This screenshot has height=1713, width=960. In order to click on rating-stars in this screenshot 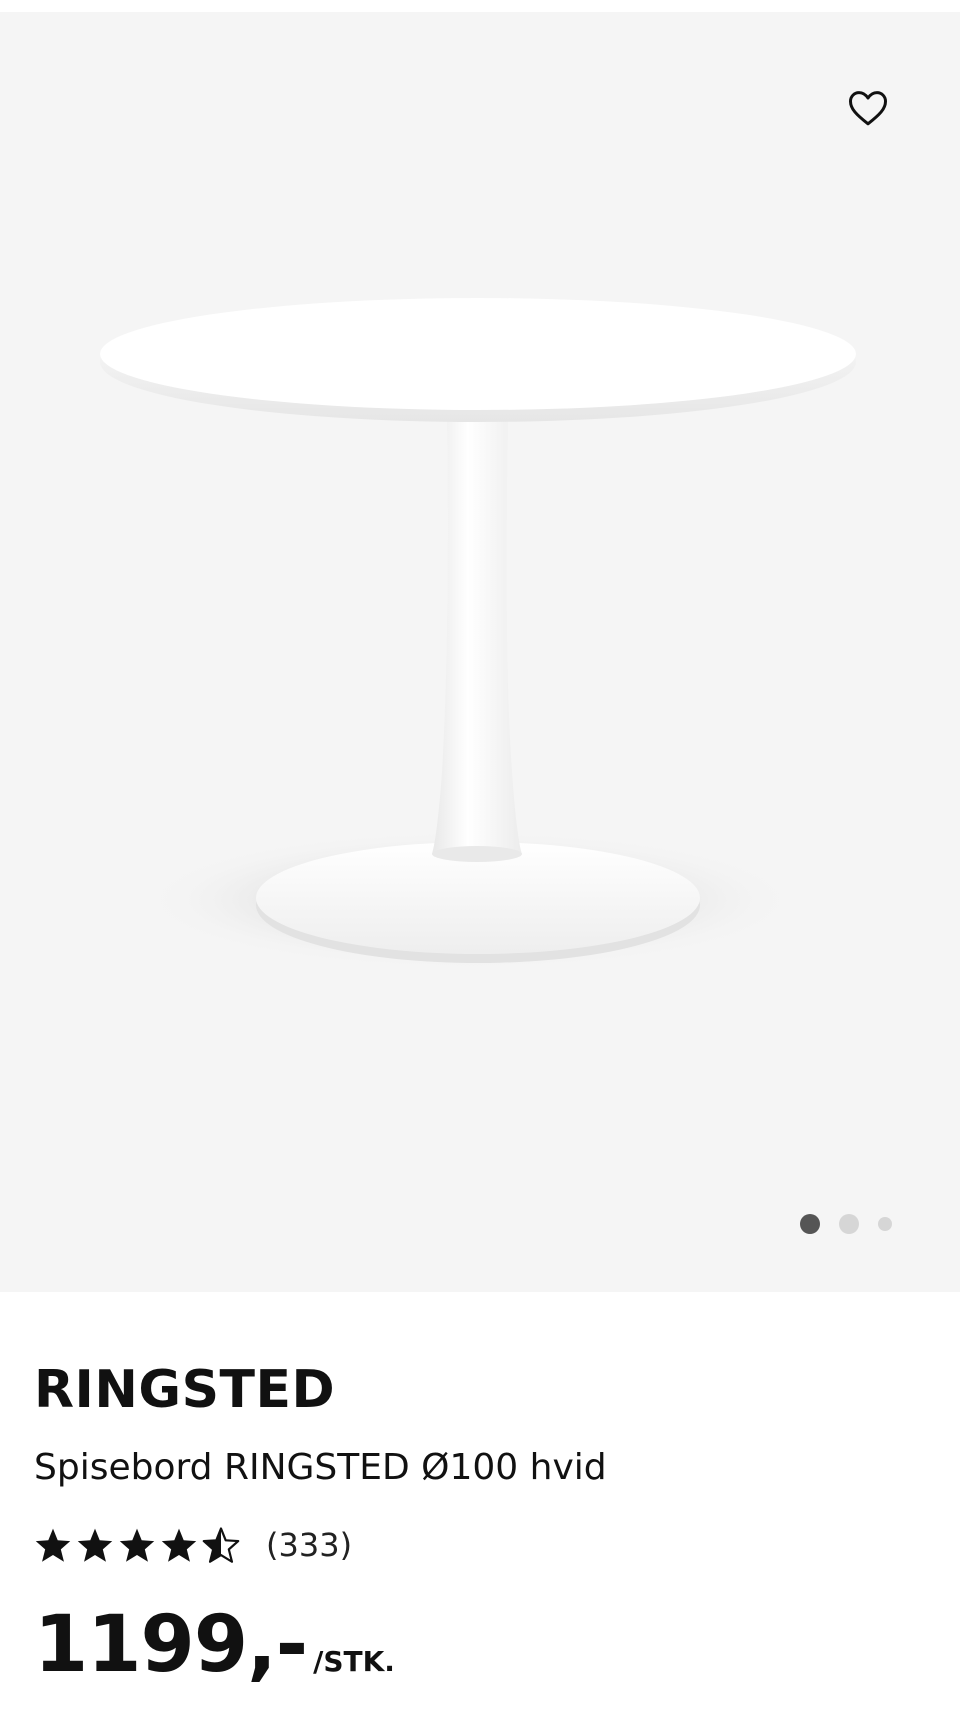, I will do `click(137, 1545)`.